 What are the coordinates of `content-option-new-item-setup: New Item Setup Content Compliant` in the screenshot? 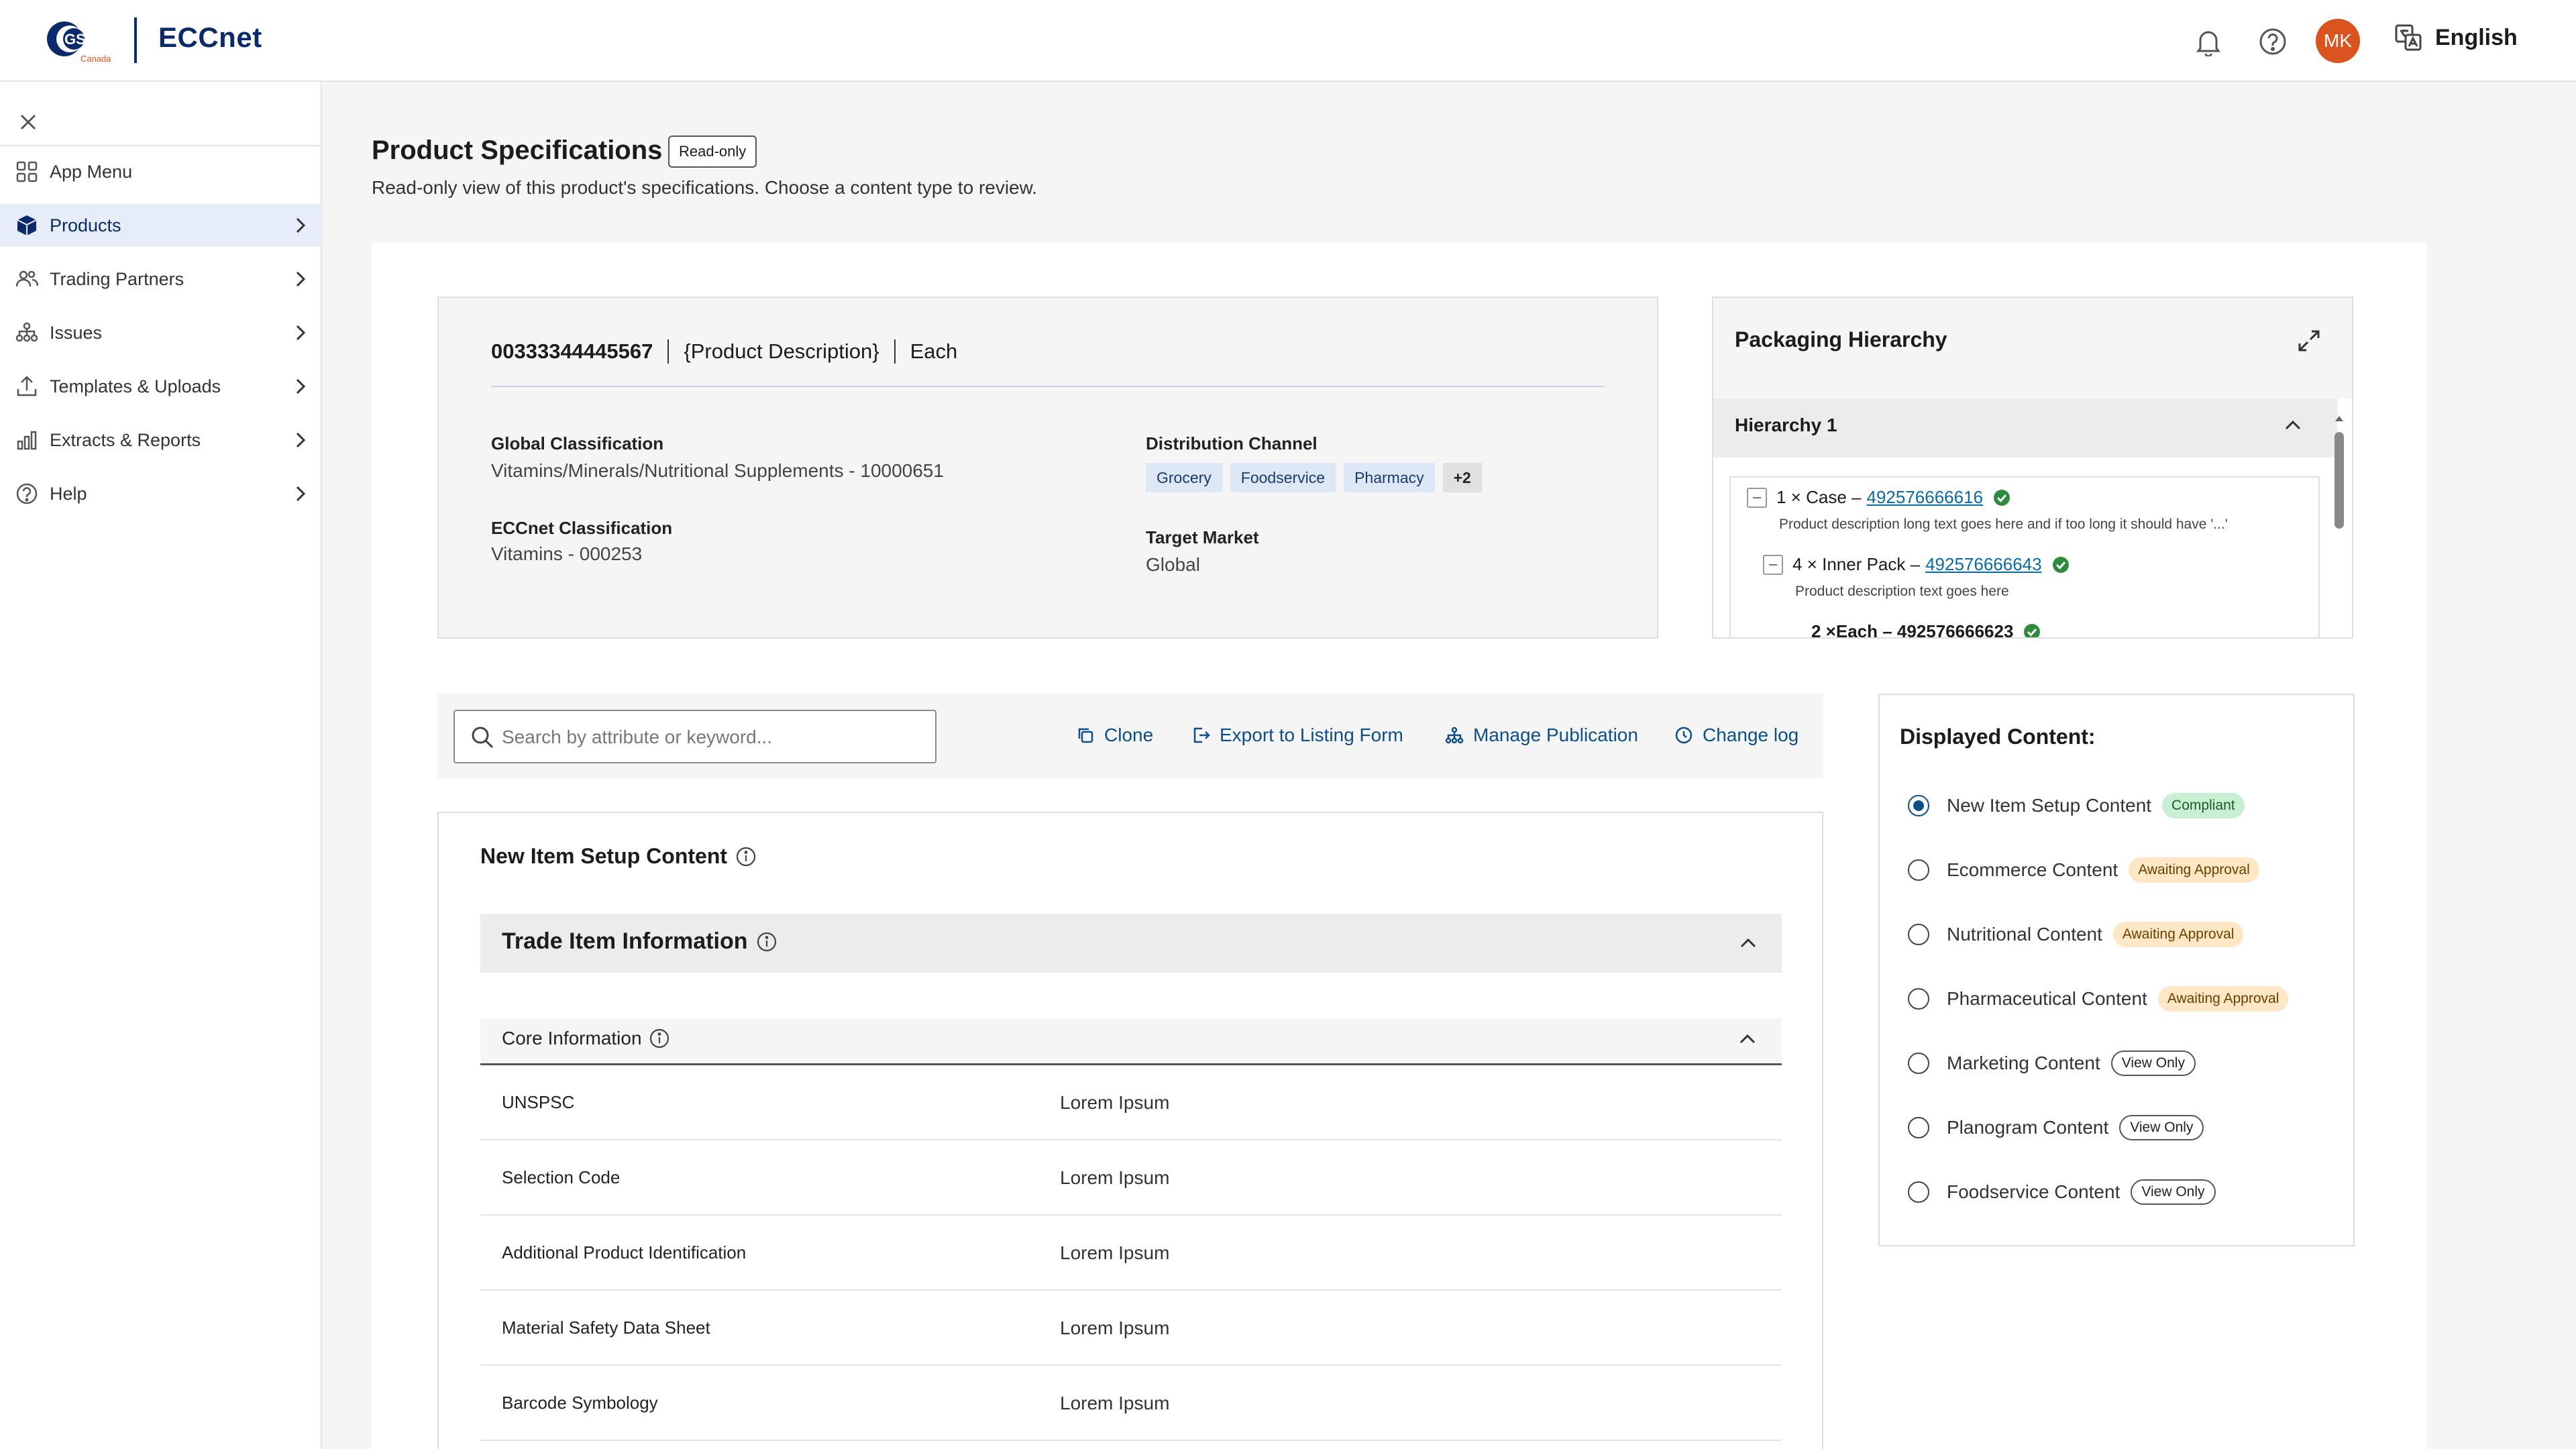 It's located at (2076, 805).